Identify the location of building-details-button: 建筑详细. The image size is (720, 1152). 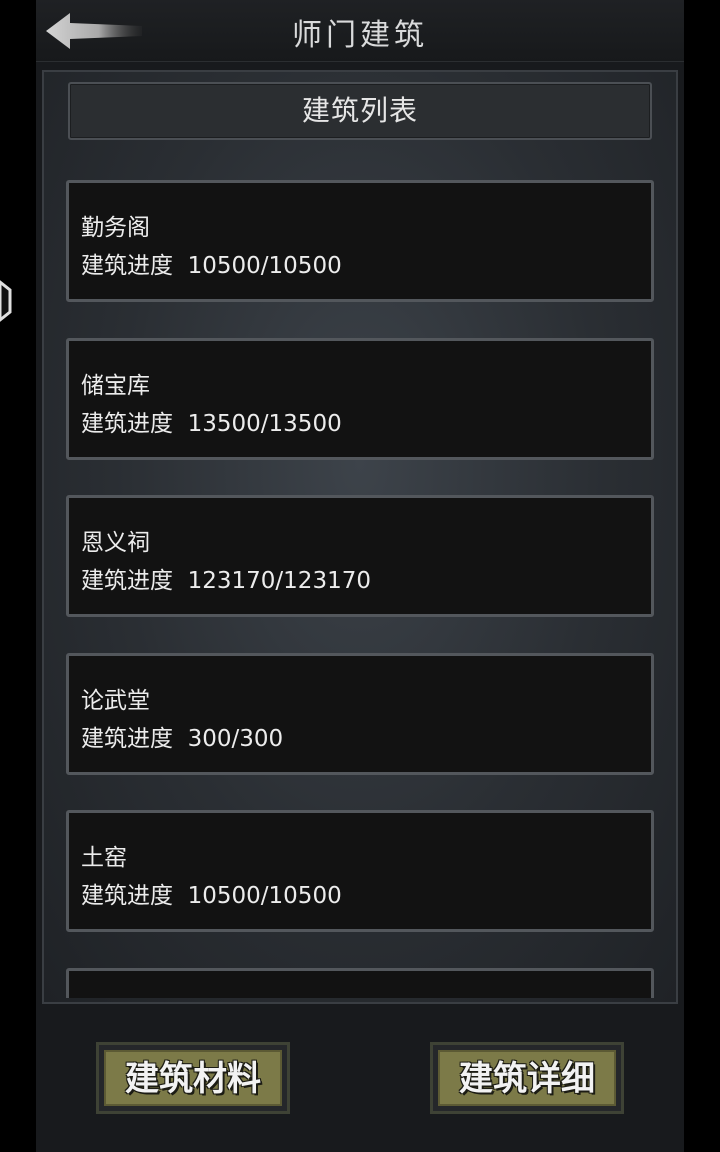
(527, 1078).